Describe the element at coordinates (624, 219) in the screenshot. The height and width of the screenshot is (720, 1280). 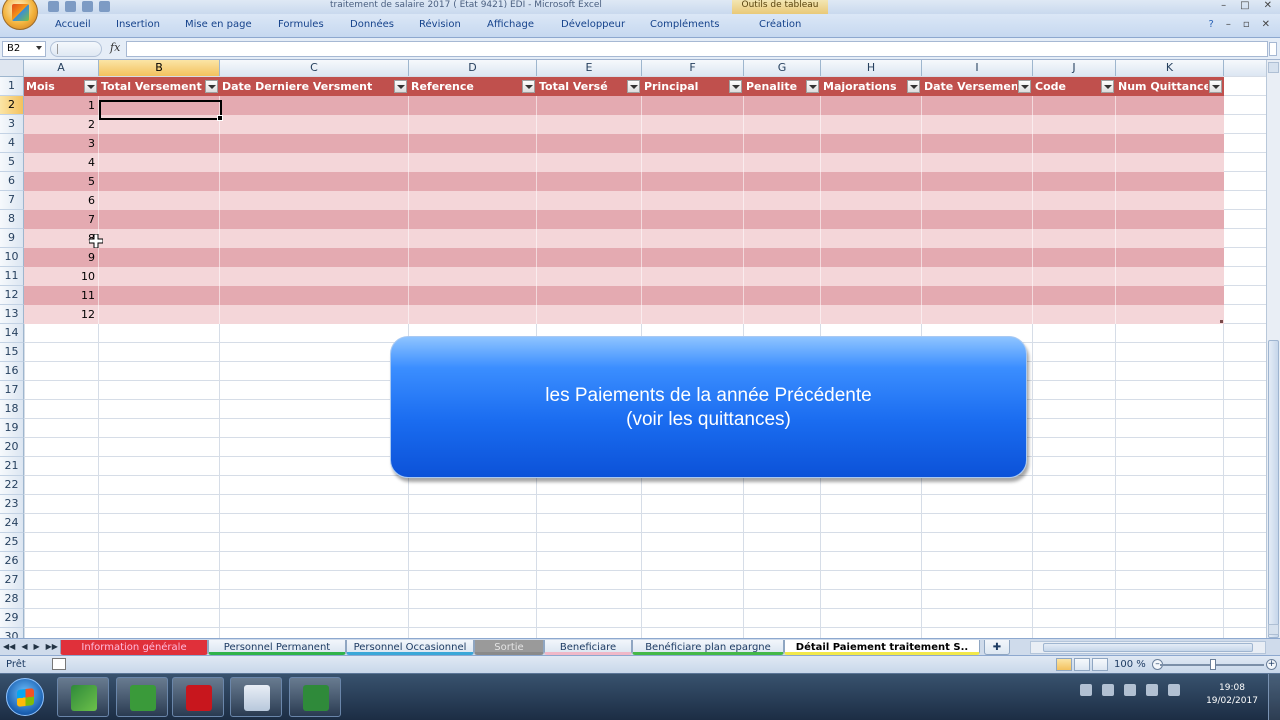
I see `table-row: 7` at that location.